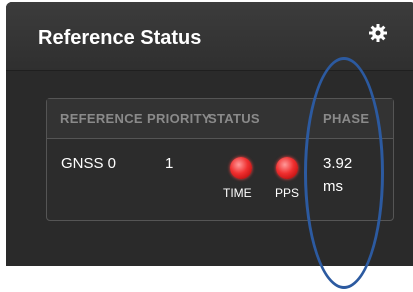  Describe the element at coordinates (237, 193) in the screenshot. I see `time-status-label: TIME` at that location.